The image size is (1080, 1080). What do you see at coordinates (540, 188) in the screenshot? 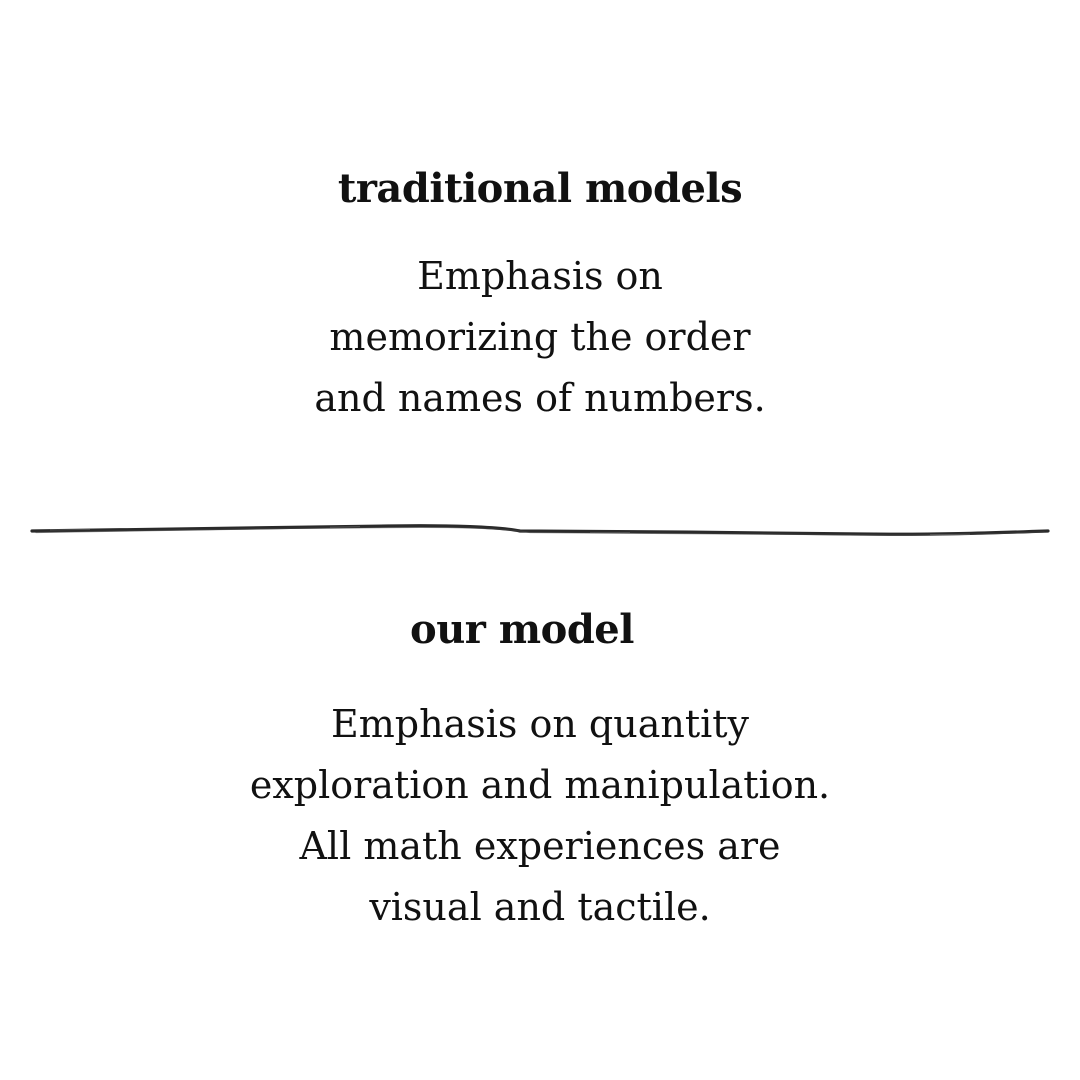
I see `traditional-models-heading: traditional models` at bounding box center [540, 188].